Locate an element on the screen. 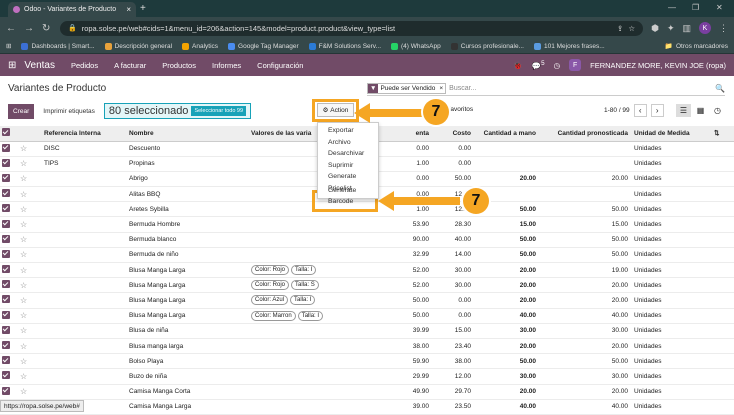  minimize-icon: — is located at coordinates (672, 7).